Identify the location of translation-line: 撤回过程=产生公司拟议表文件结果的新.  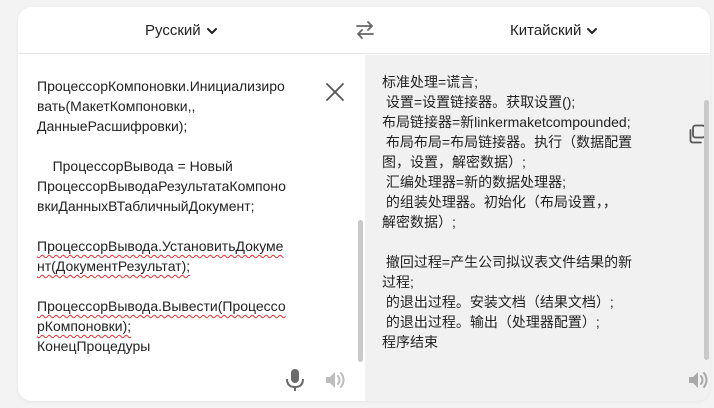
(507, 262).